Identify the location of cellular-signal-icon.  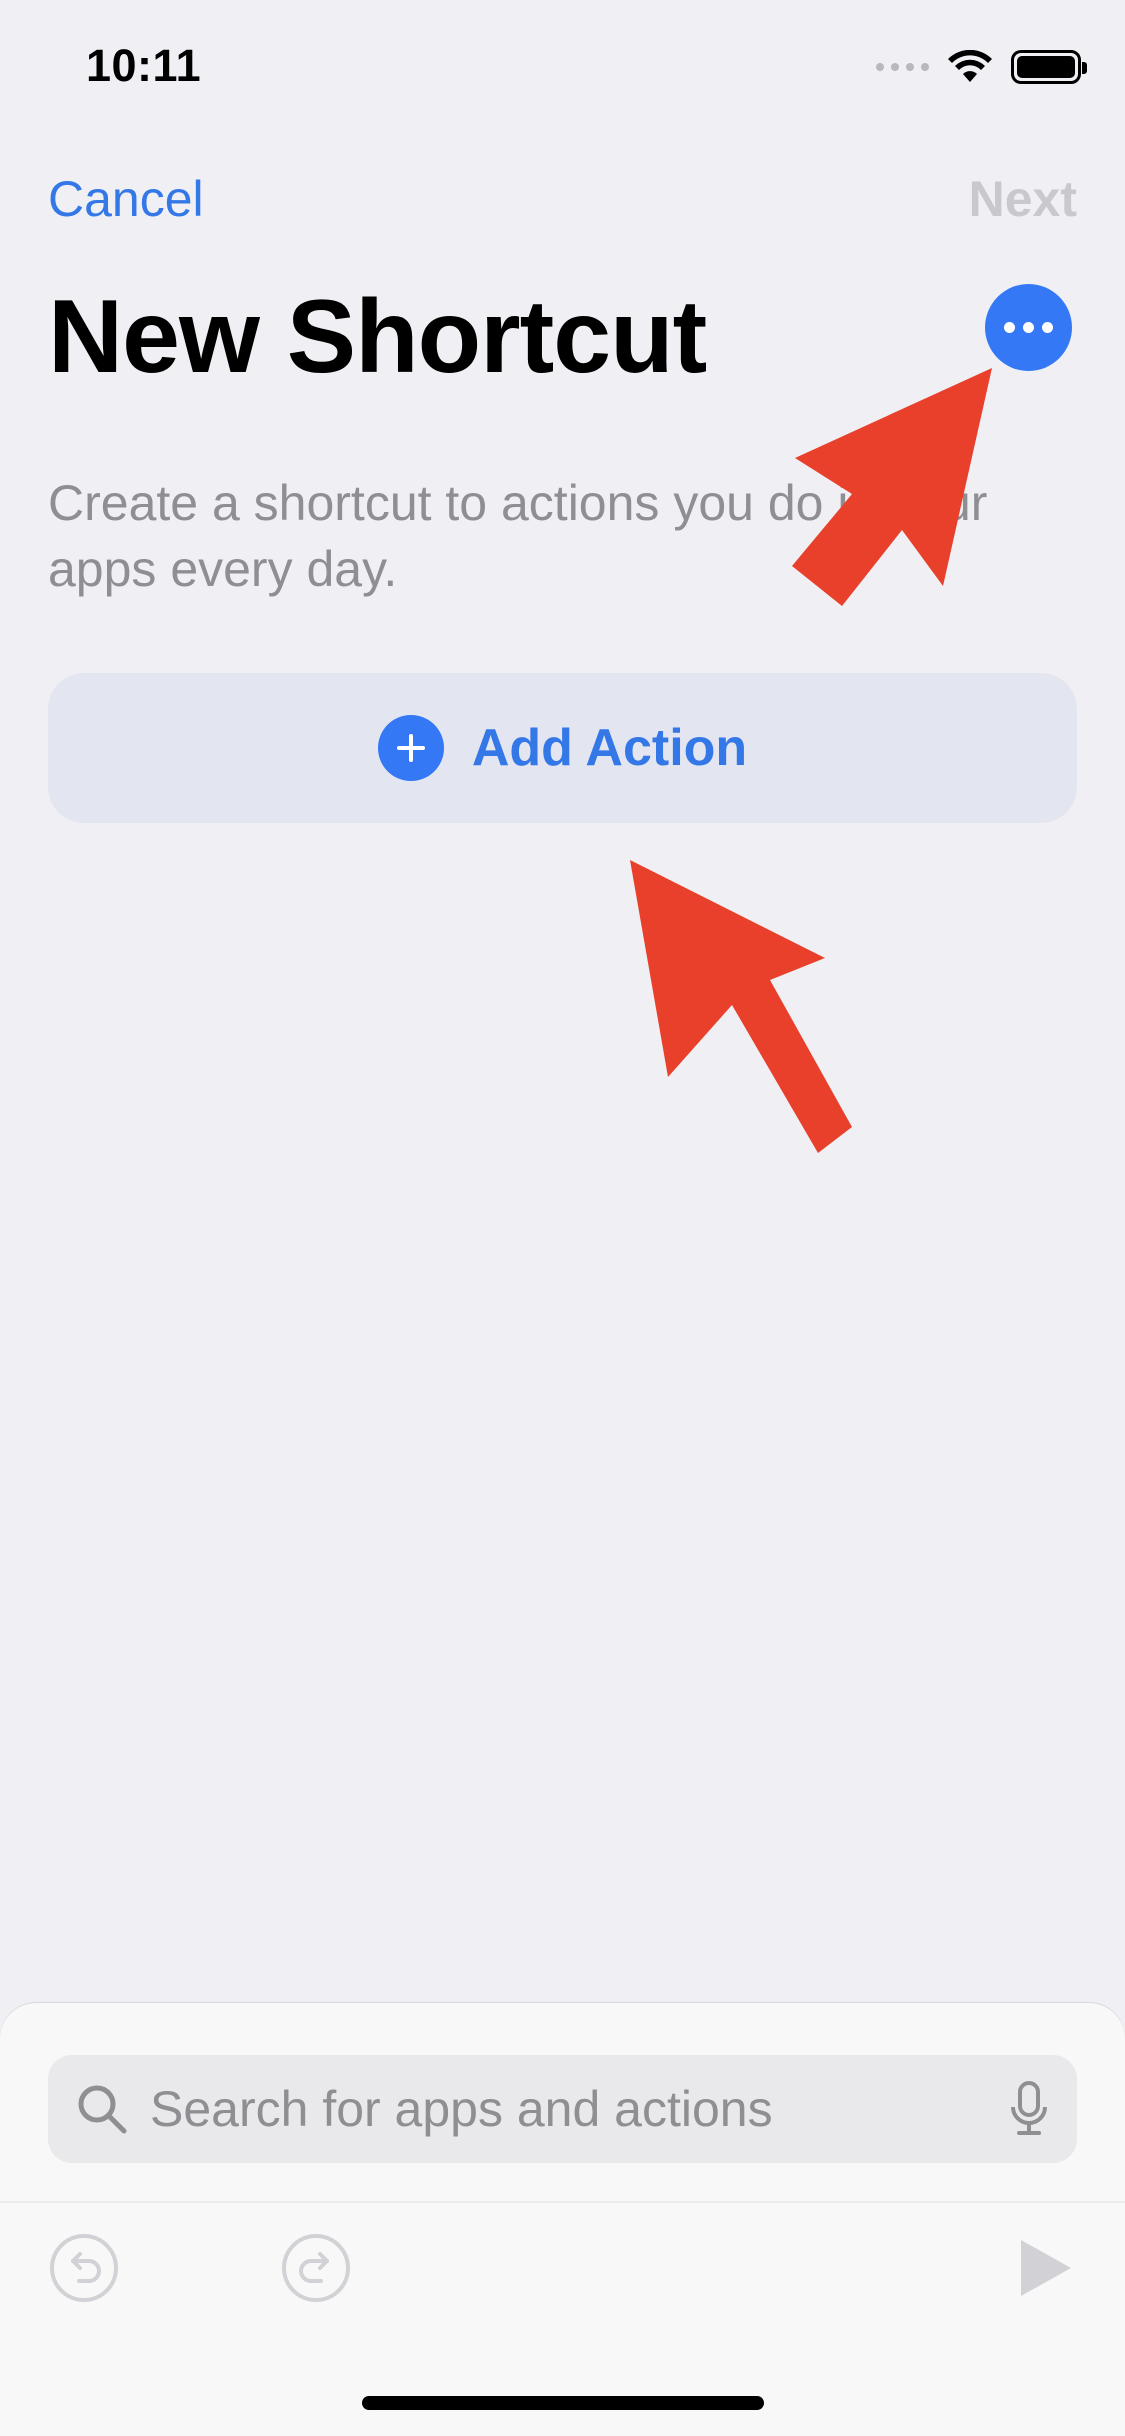
(902, 67).